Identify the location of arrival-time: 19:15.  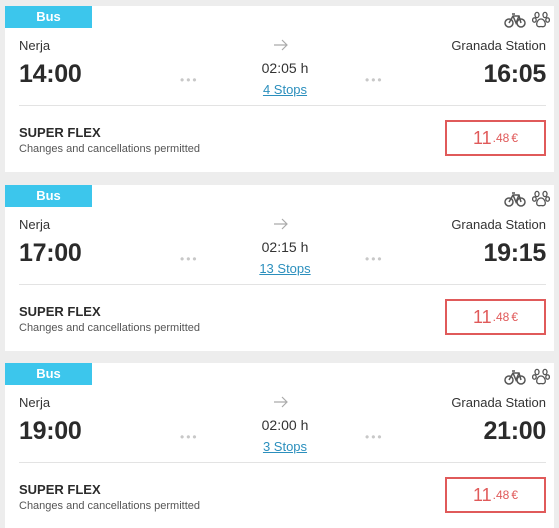
(515, 253).